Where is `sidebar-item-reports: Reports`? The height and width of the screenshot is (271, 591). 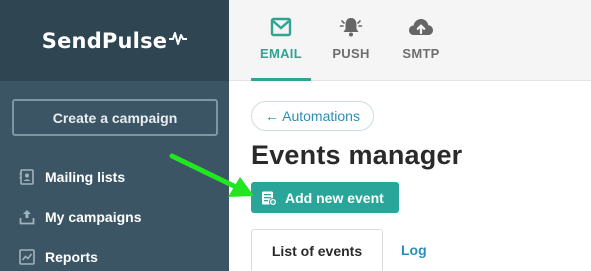
sidebar-item-reports: Reports is located at coordinates (58, 257).